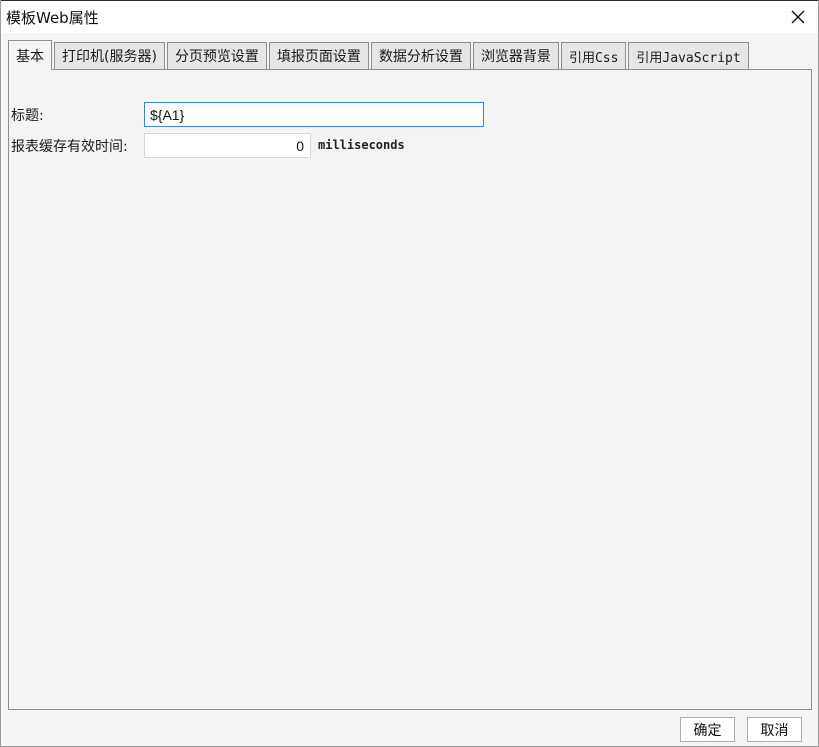 Image resolution: width=819 pixels, height=747 pixels. I want to click on close-button, so click(798, 17).